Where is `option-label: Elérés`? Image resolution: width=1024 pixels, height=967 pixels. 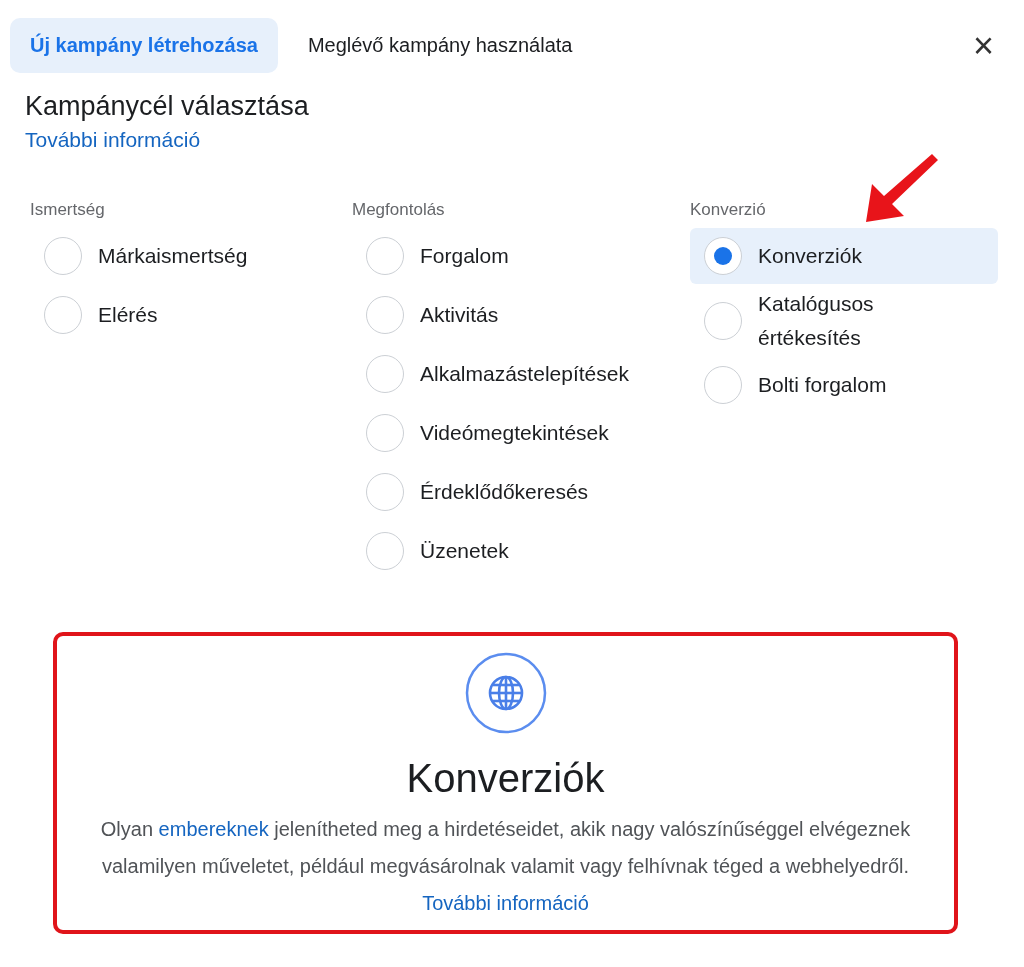
option-label: Elérés is located at coordinates (128, 315).